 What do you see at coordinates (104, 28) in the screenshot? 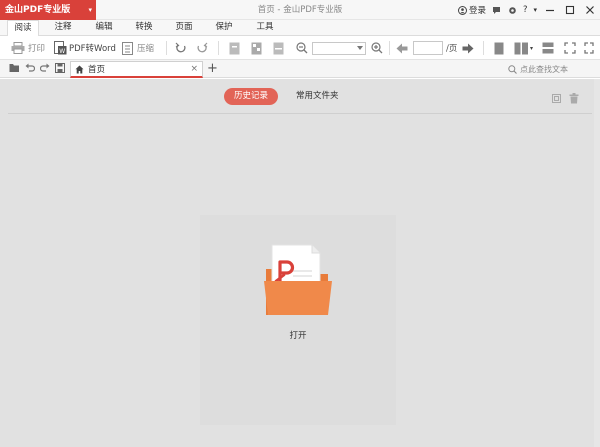
I see `tab-edit: 编辑` at bounding box center [104, 28].